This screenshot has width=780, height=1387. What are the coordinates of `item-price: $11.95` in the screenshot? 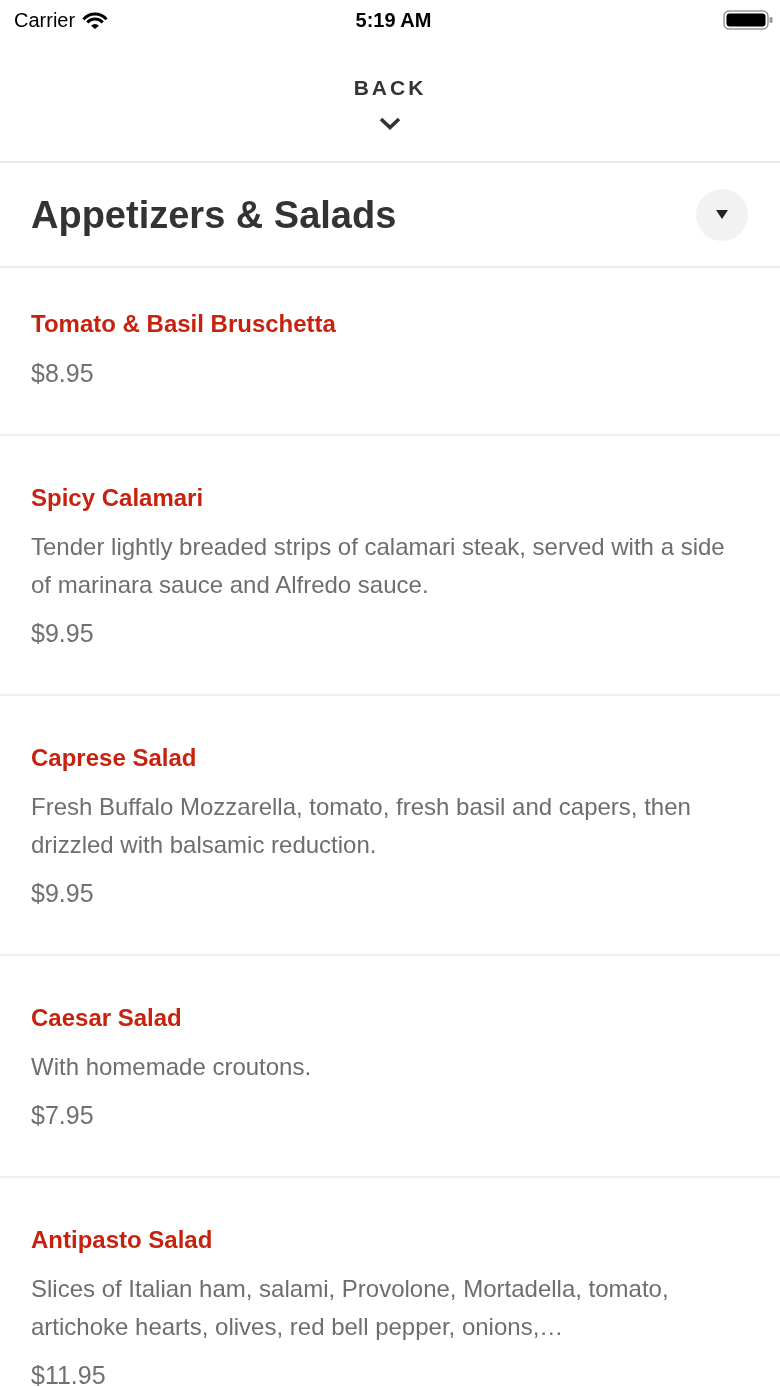 It's located at (69, 1373).